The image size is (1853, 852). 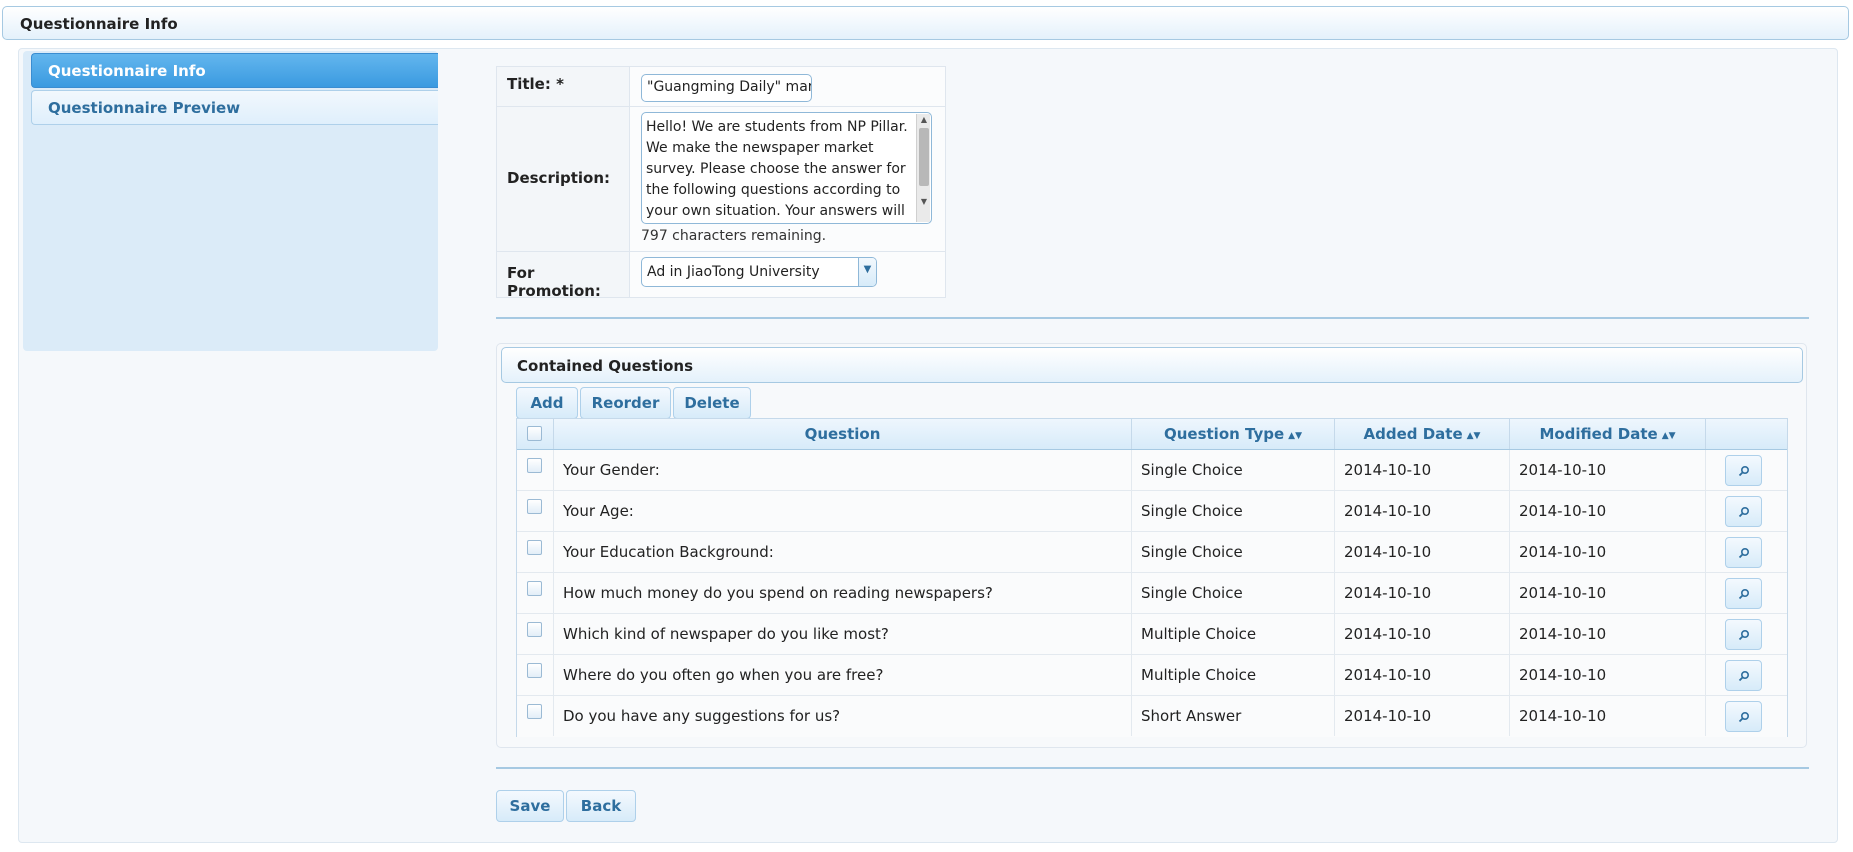 I want to click on sidebar-item-label: Questionnaire Preview, so click(x=144, y=108).